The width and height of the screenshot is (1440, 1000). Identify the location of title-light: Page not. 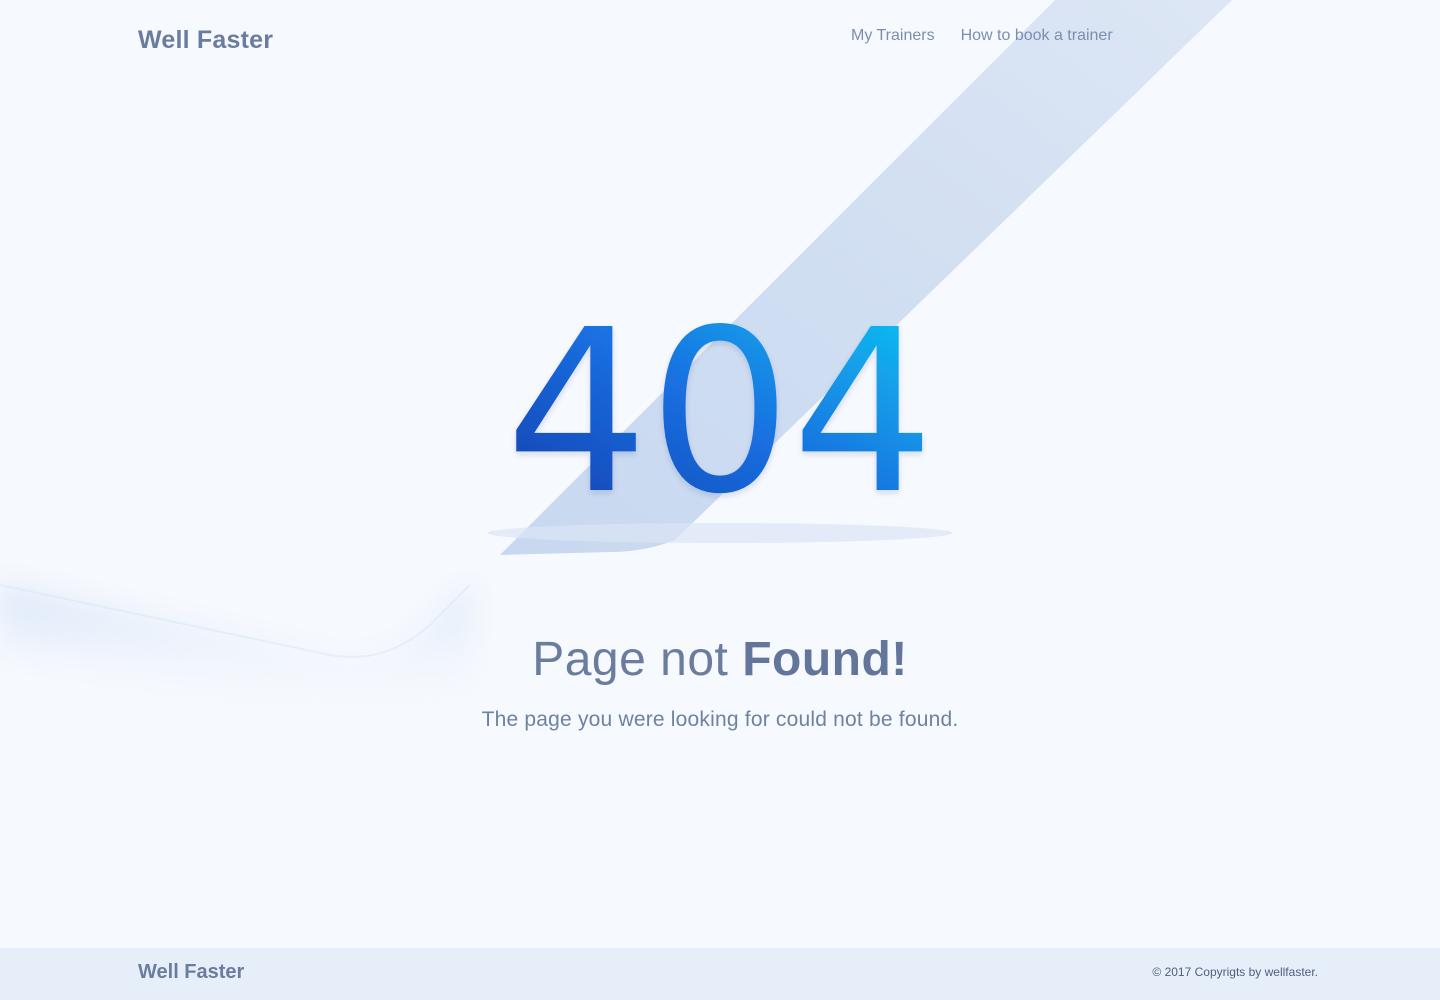
(637, 659).